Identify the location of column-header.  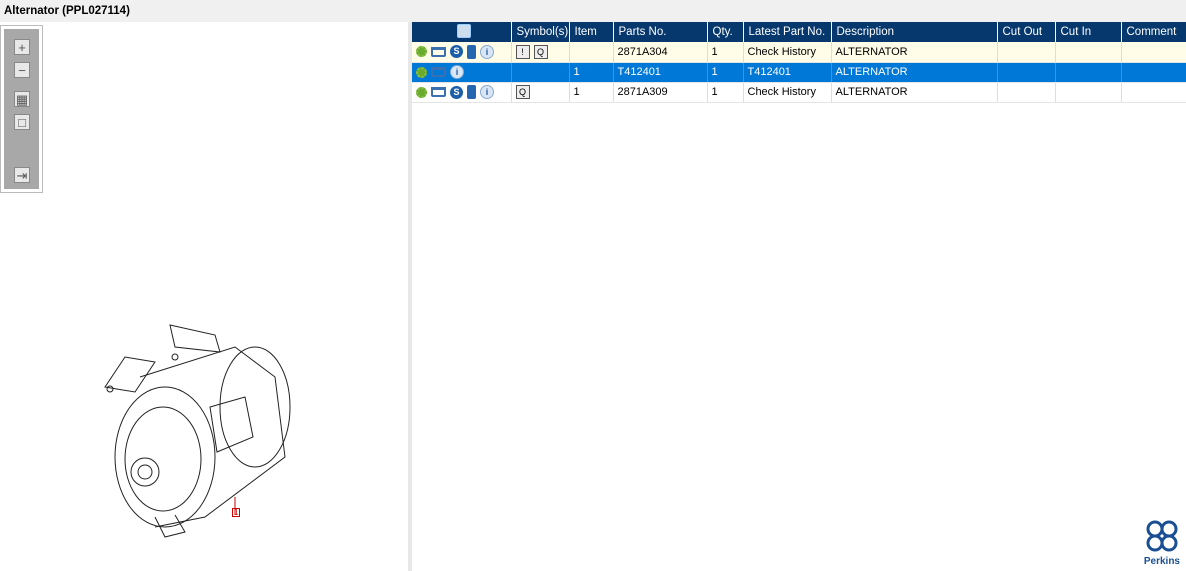
(462, 32).